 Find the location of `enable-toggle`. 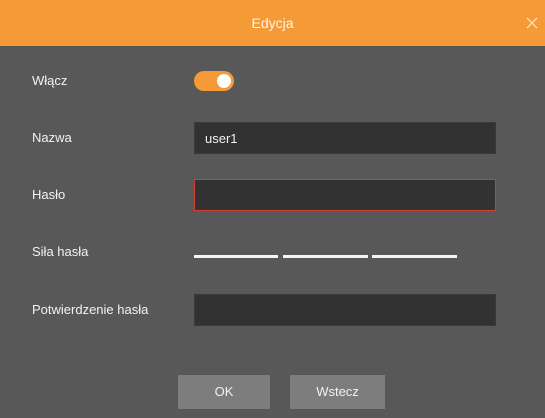

enable-toggle is located at coordinates (214, 81).